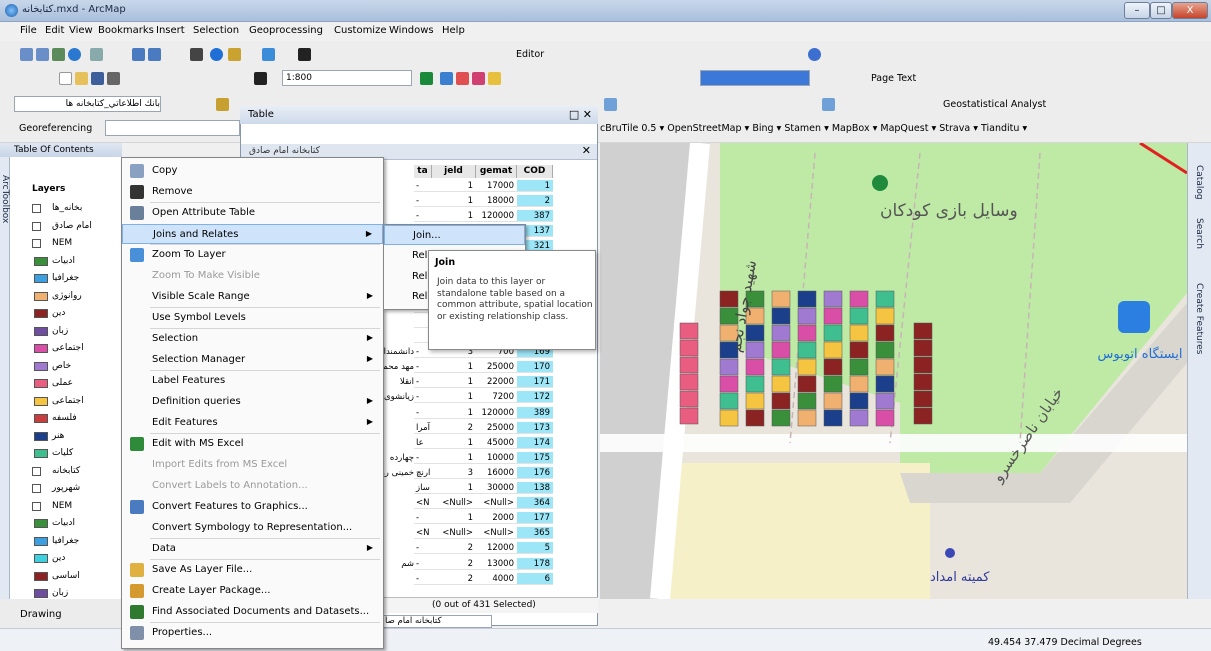 Image resolution: width=1211 pixels, height=651 pixels. Describe the element at coordinates (419, 276) in the screenshot. I see `relate-item-2: Rel` at that location.